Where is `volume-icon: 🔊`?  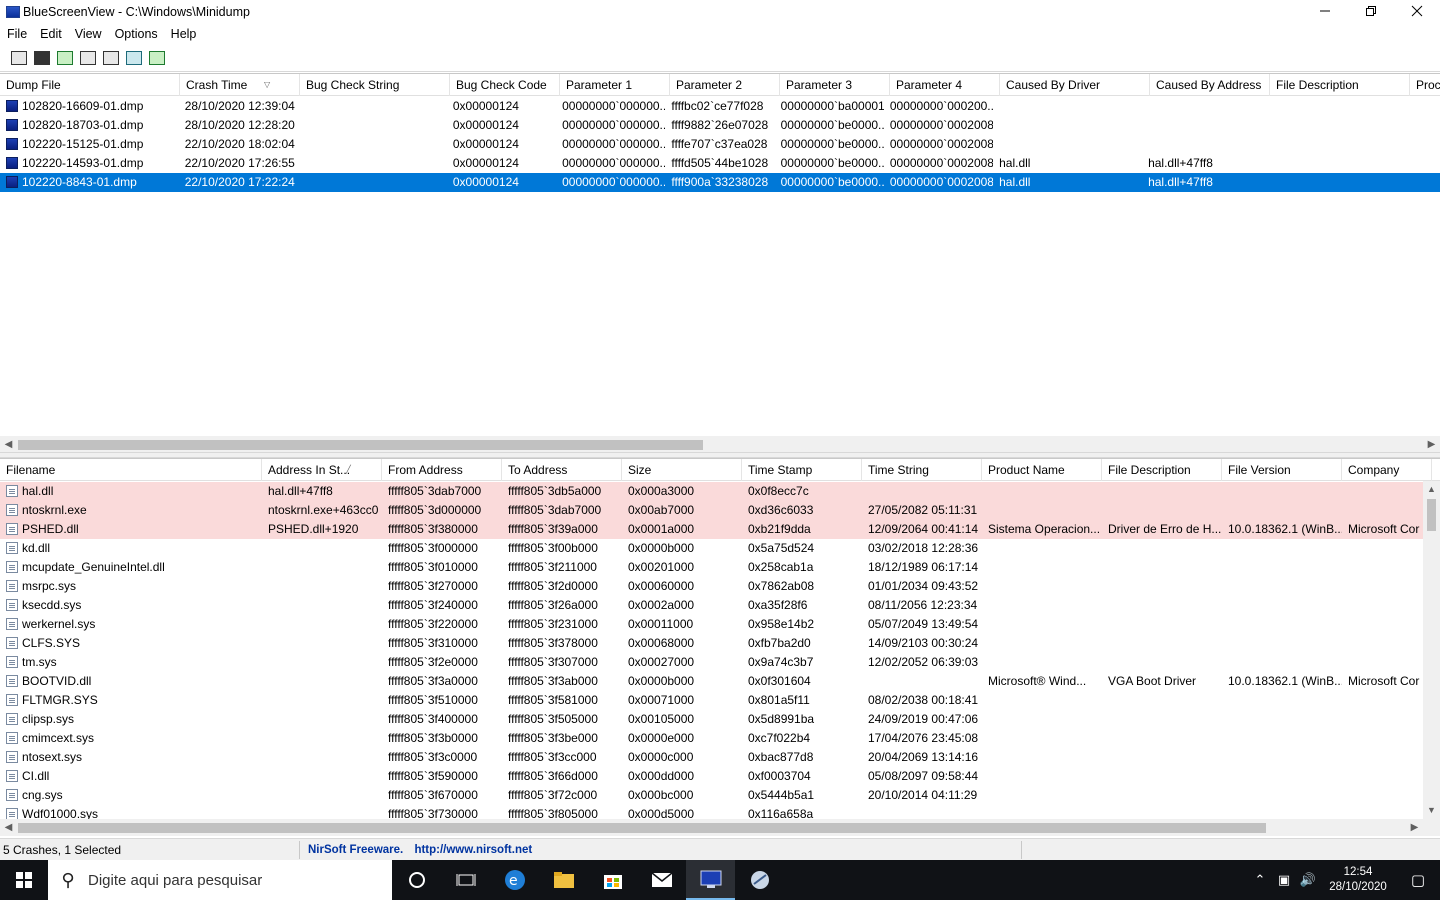 volume-icon: 🔊 is located at coordinates (1308, 880).